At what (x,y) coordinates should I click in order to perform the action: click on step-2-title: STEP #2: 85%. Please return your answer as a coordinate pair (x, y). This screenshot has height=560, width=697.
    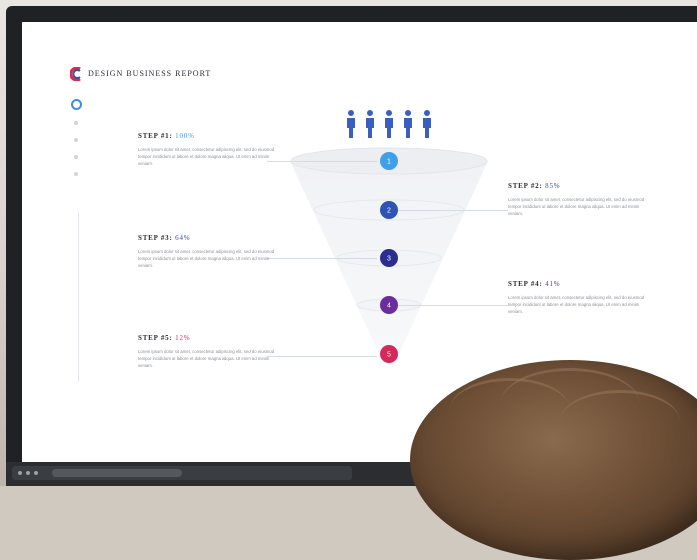
    Looking at the image, I should click on (534, 186).